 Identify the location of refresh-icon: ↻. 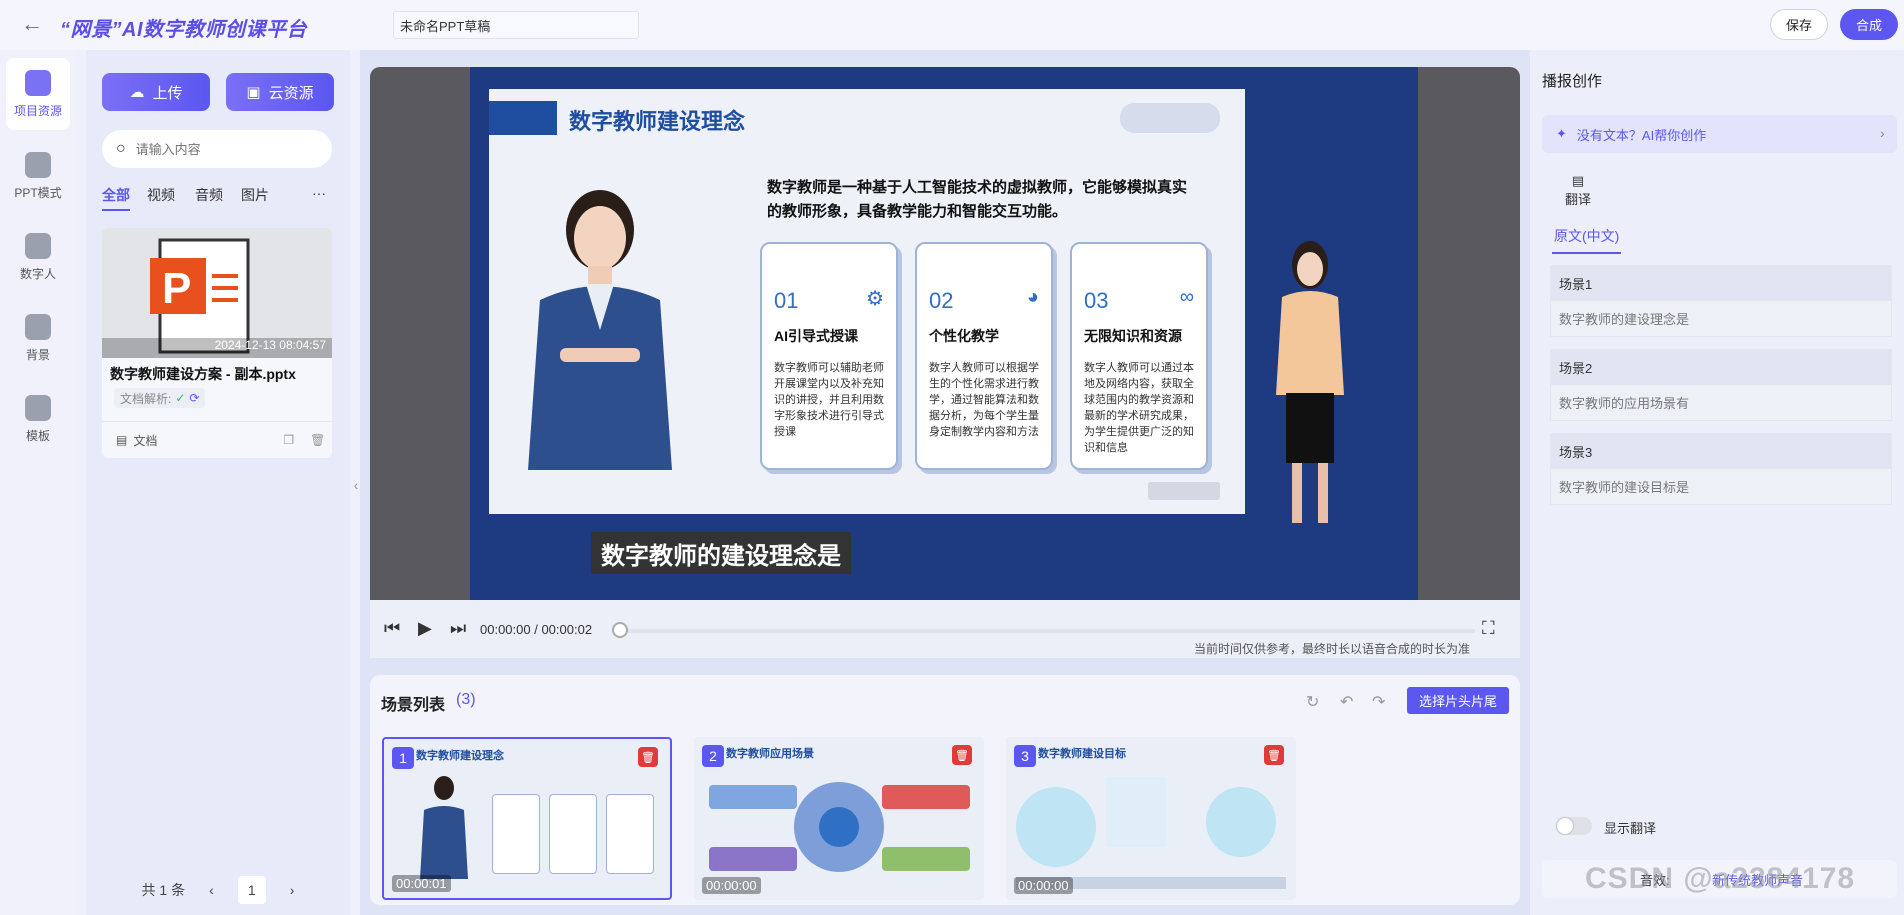
(1312, 702).